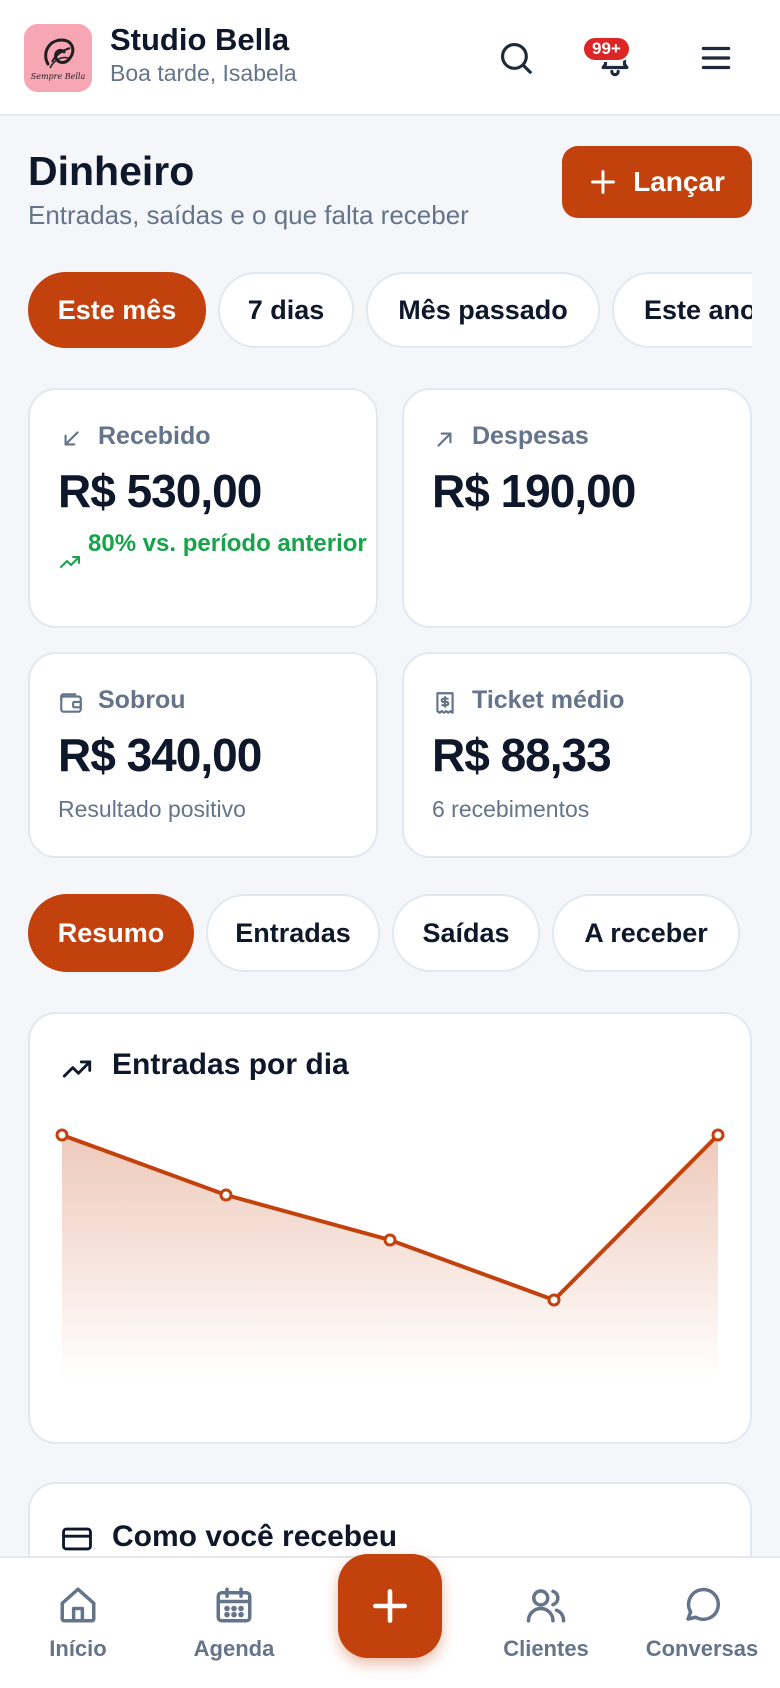  I want to click on tab-income: Entradas, so click(293, 933).